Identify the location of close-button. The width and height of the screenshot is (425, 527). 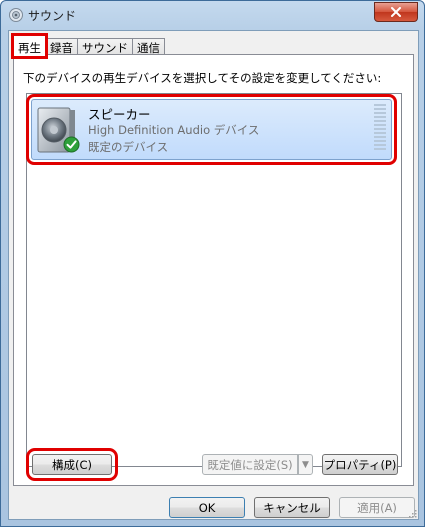
(396, 12).